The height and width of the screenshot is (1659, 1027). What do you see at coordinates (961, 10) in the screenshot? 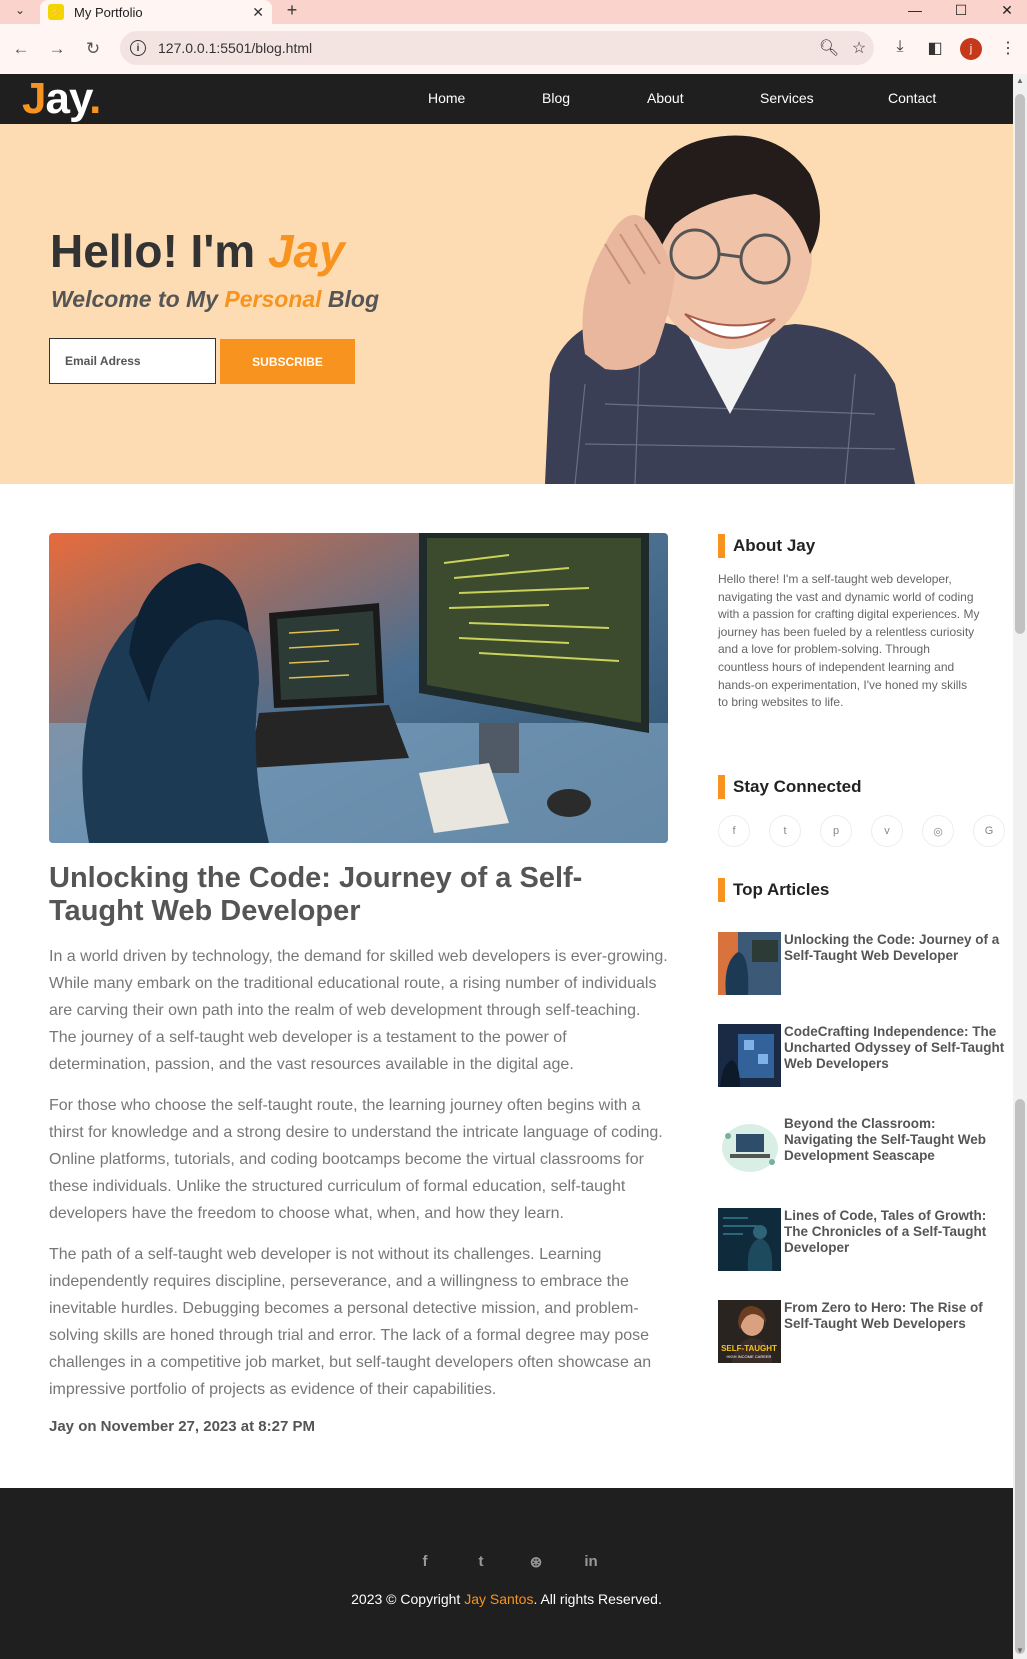
I see `maximize-icon: ☐` at bounding box center [961, 10].